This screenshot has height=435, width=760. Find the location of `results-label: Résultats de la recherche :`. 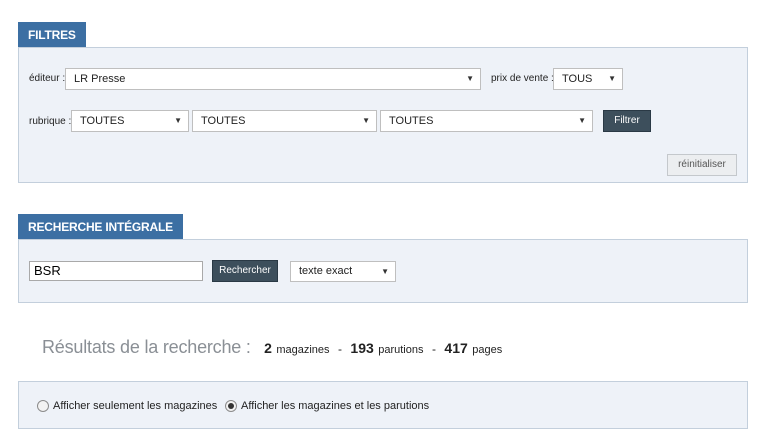

results-label: Résultats de la recherche : is located at coordinates (146, 347).